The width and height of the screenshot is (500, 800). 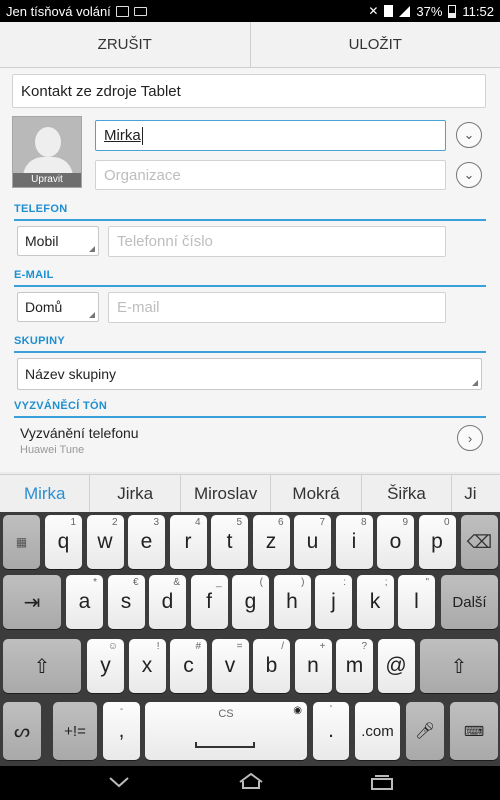 What do you see at coordinates (277, 241) in the screenshot?
I see `phone-number-field: Telefonní číslo` at bounding box center [277, 241].